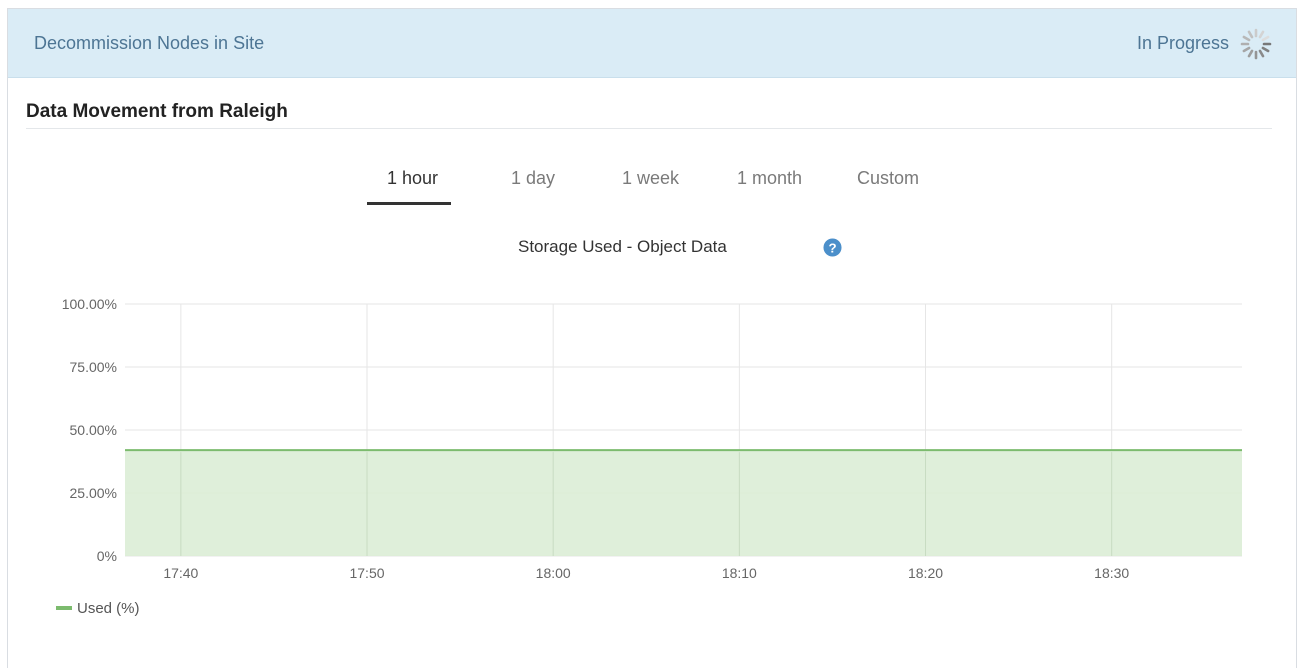 The image size is (1305, 668). Describe the element at coordinates (649, 128) in the screenshot. I see `section-divider` at that location.